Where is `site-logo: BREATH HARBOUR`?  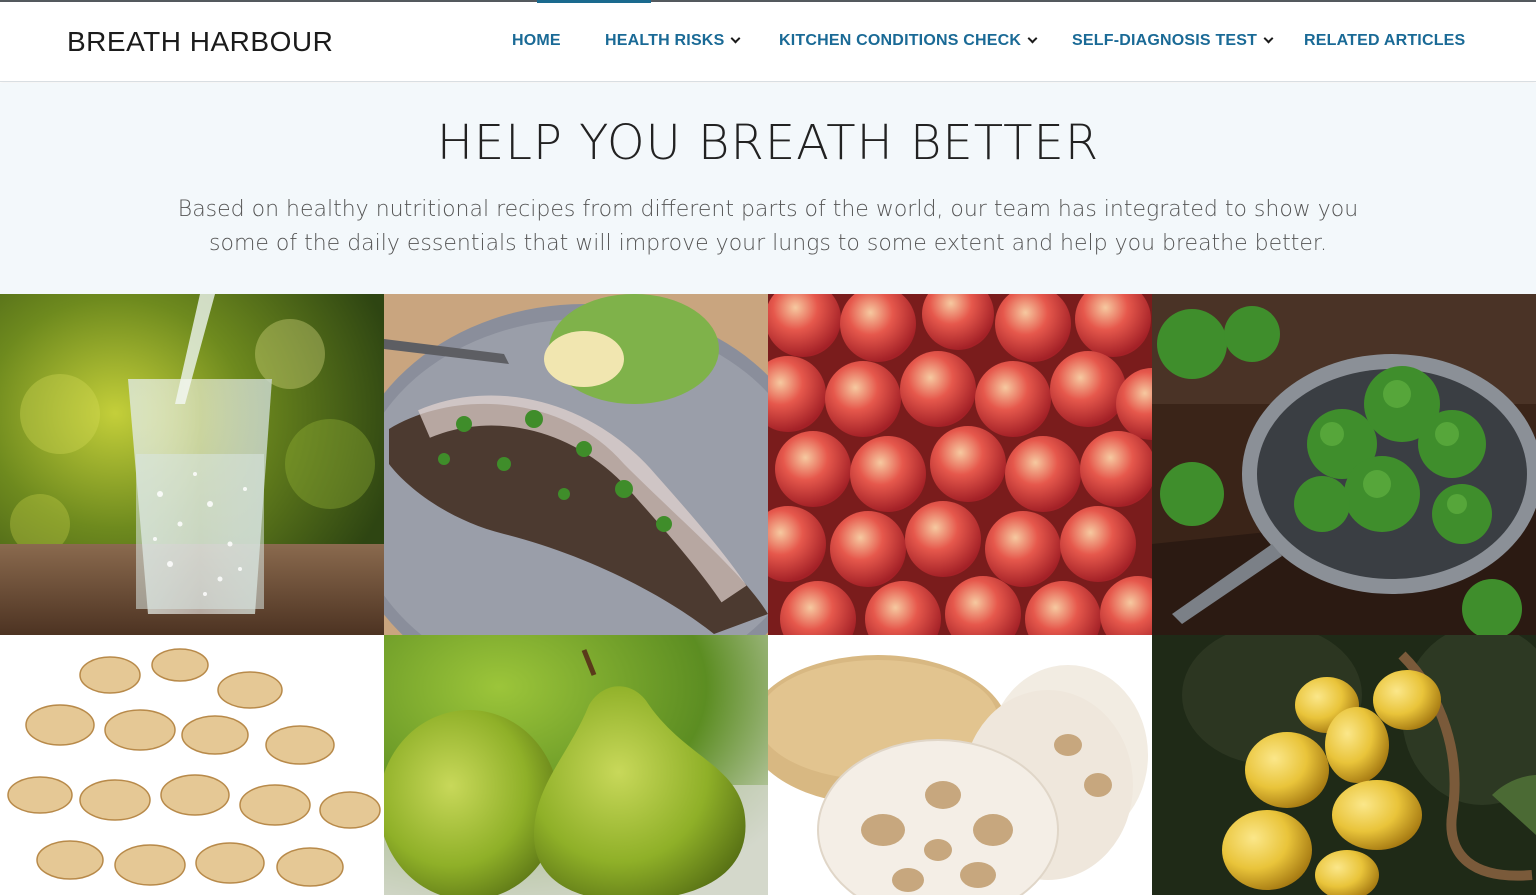
site-logo: BREATH HARBOUR is located at coordinates (200, 42).